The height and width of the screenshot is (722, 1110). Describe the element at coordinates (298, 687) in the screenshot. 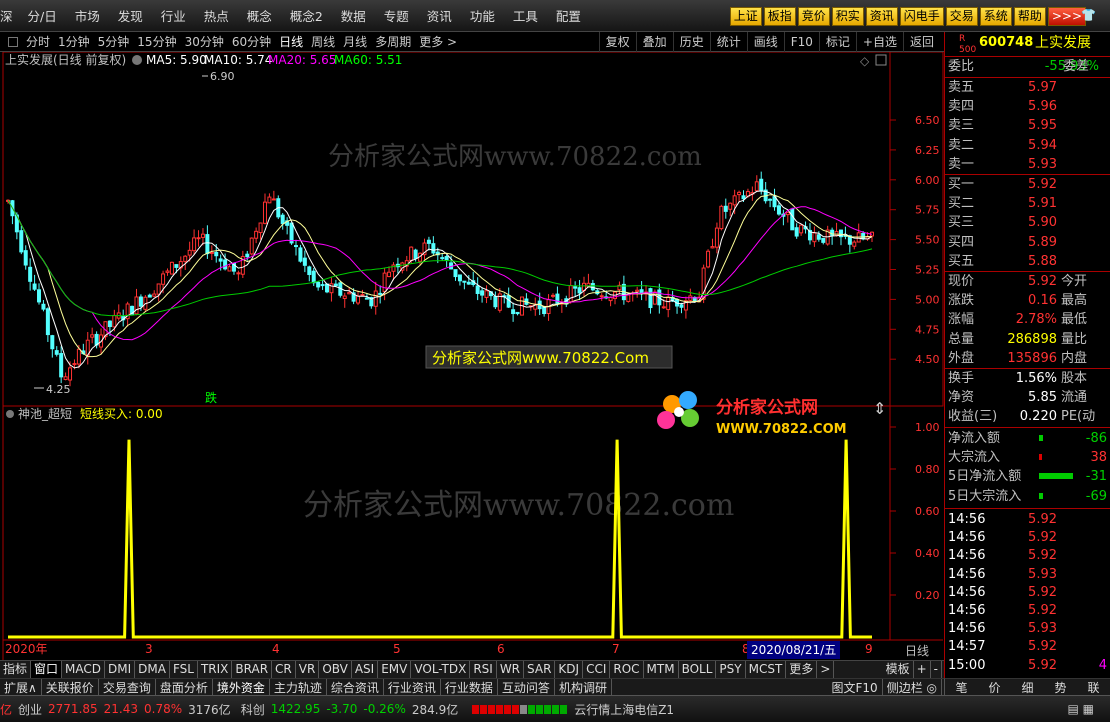

I see `ext-tab: 主力轨迹` at that location.